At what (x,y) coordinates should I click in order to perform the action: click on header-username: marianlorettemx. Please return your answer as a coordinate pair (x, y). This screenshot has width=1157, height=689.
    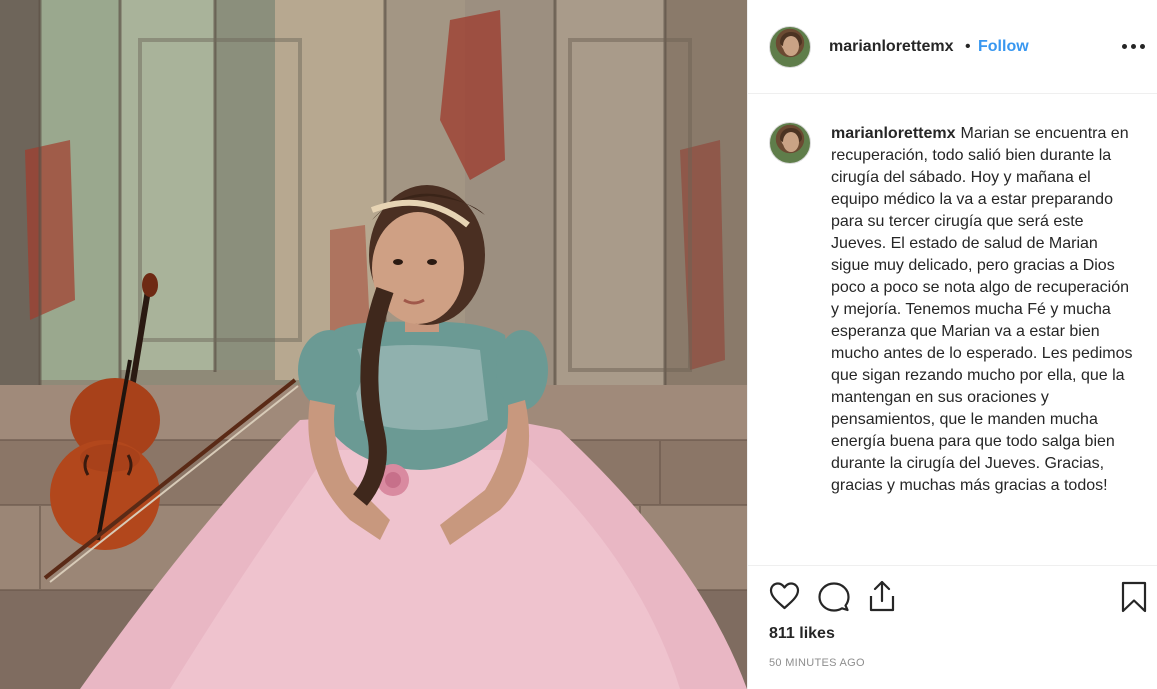
    Looking at the image, I should click on (891, 47).